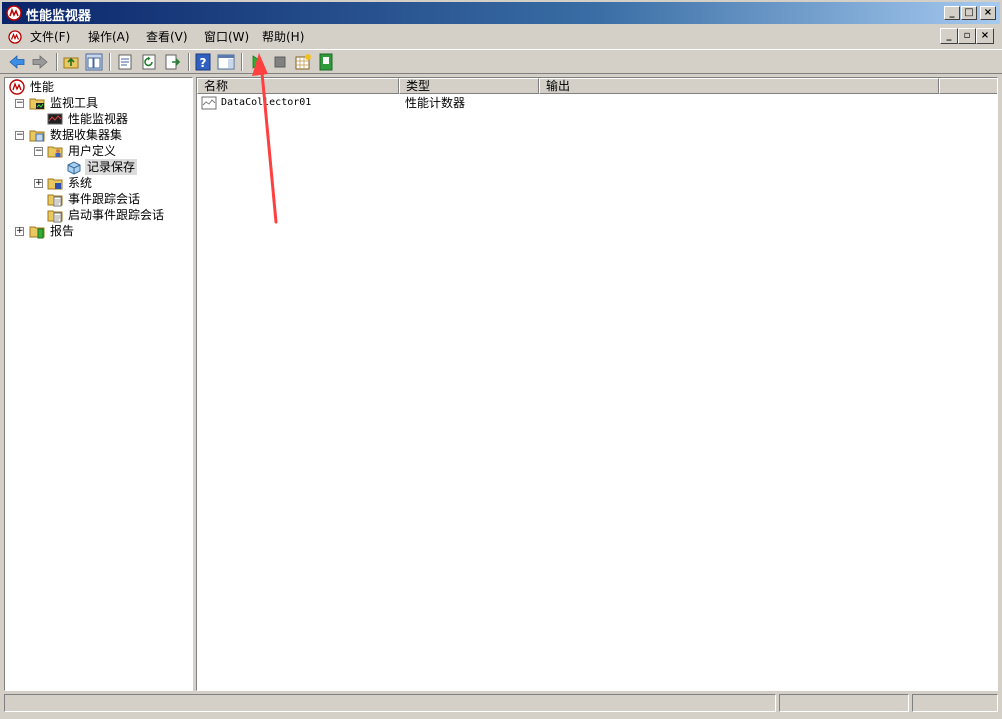  What do you see at coordinates (55, 184) in the screenshot?
I see `folder-system-icon` at bounding box center [55, 184].